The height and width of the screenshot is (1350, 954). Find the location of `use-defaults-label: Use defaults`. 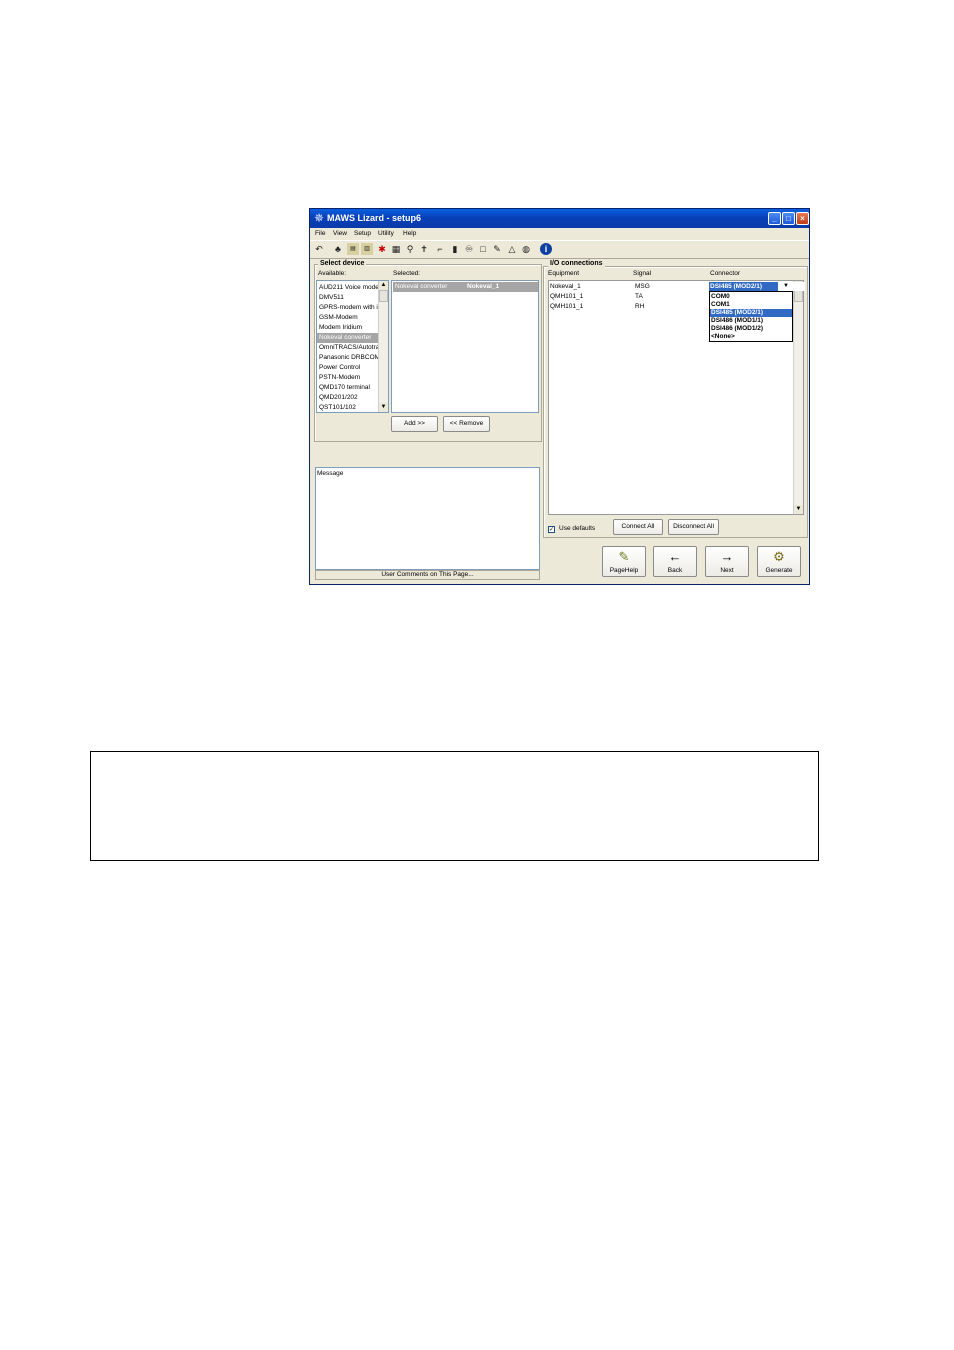

use-defaults-label: Use defaults is located at coordinates (577, 528).